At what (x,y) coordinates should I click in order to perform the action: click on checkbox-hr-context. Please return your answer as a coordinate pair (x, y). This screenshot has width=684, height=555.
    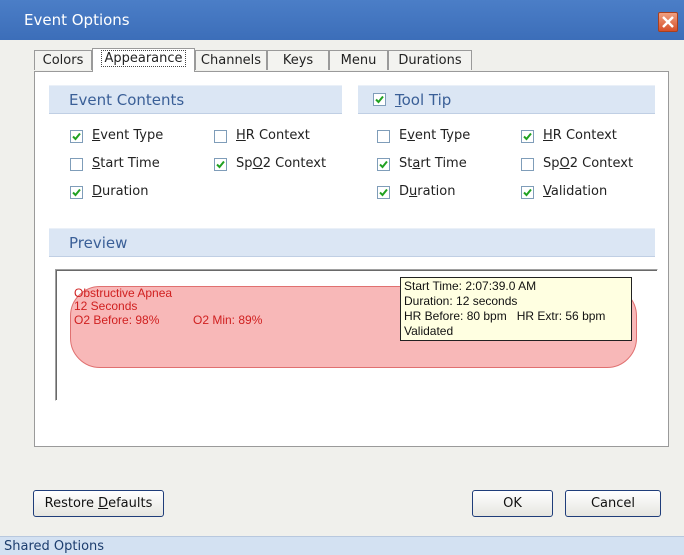
    Looking at the image, I should click on (220, 136).